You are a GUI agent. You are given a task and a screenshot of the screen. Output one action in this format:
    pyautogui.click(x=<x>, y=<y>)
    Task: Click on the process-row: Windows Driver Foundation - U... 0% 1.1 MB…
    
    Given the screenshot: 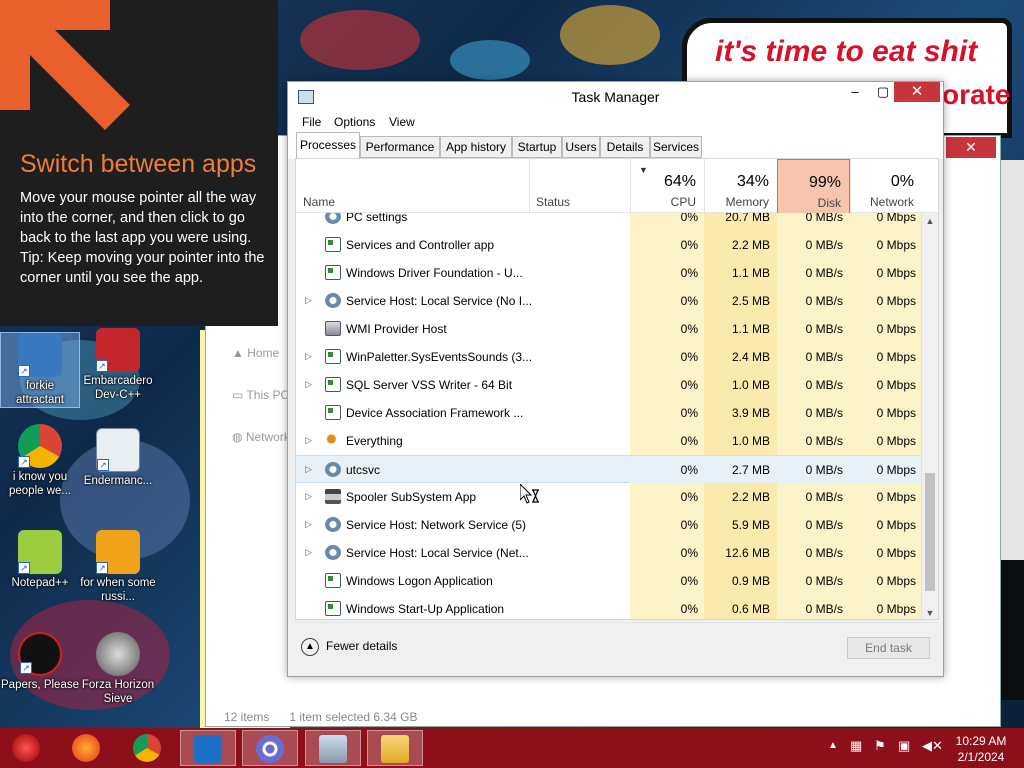 What is the action you would take?
    pyautogui.click(x=609, y=273)
    